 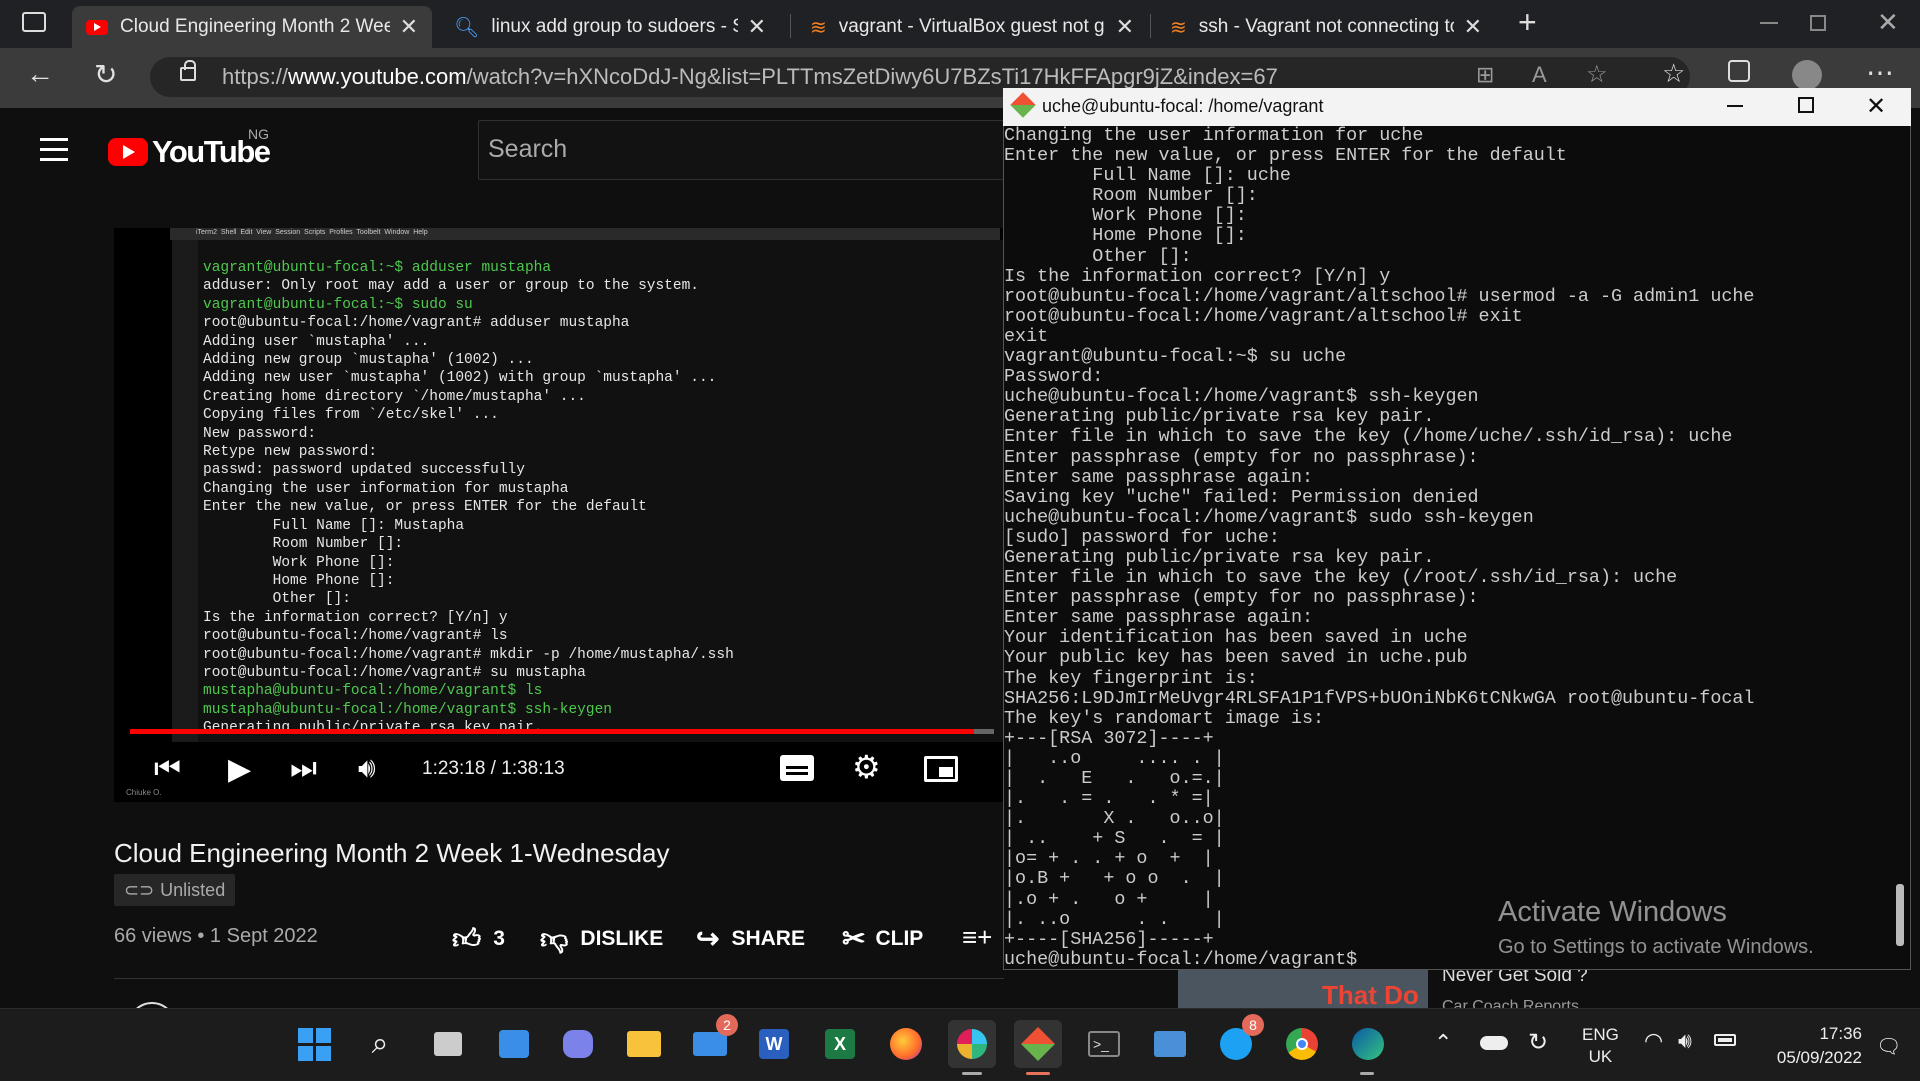 I want to click on onedrive-icon, so click(x=1494, y=1043).